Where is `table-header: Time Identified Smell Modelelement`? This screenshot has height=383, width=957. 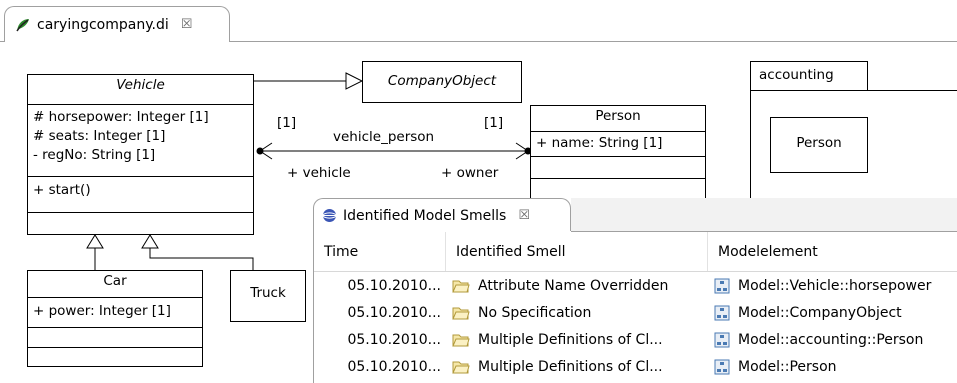
table-header: Time Identified Smell Modelelement is located at coordinates (635, 252).